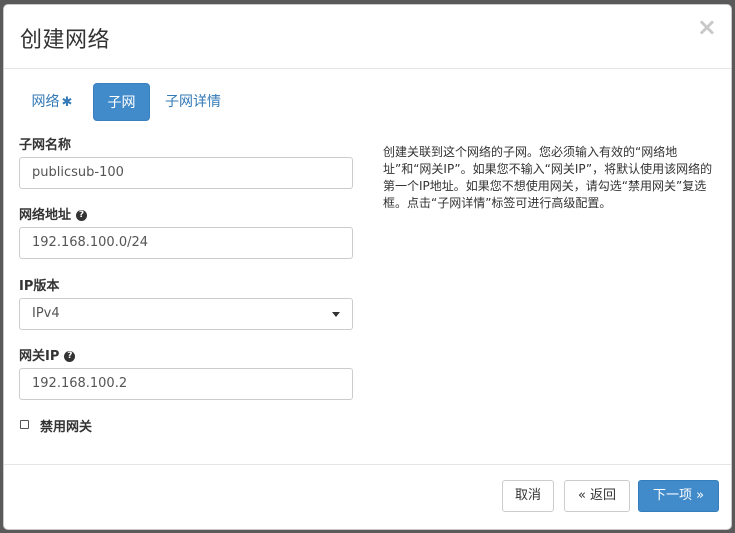  I want to click on back-button: « 返回, so click(597, 496).